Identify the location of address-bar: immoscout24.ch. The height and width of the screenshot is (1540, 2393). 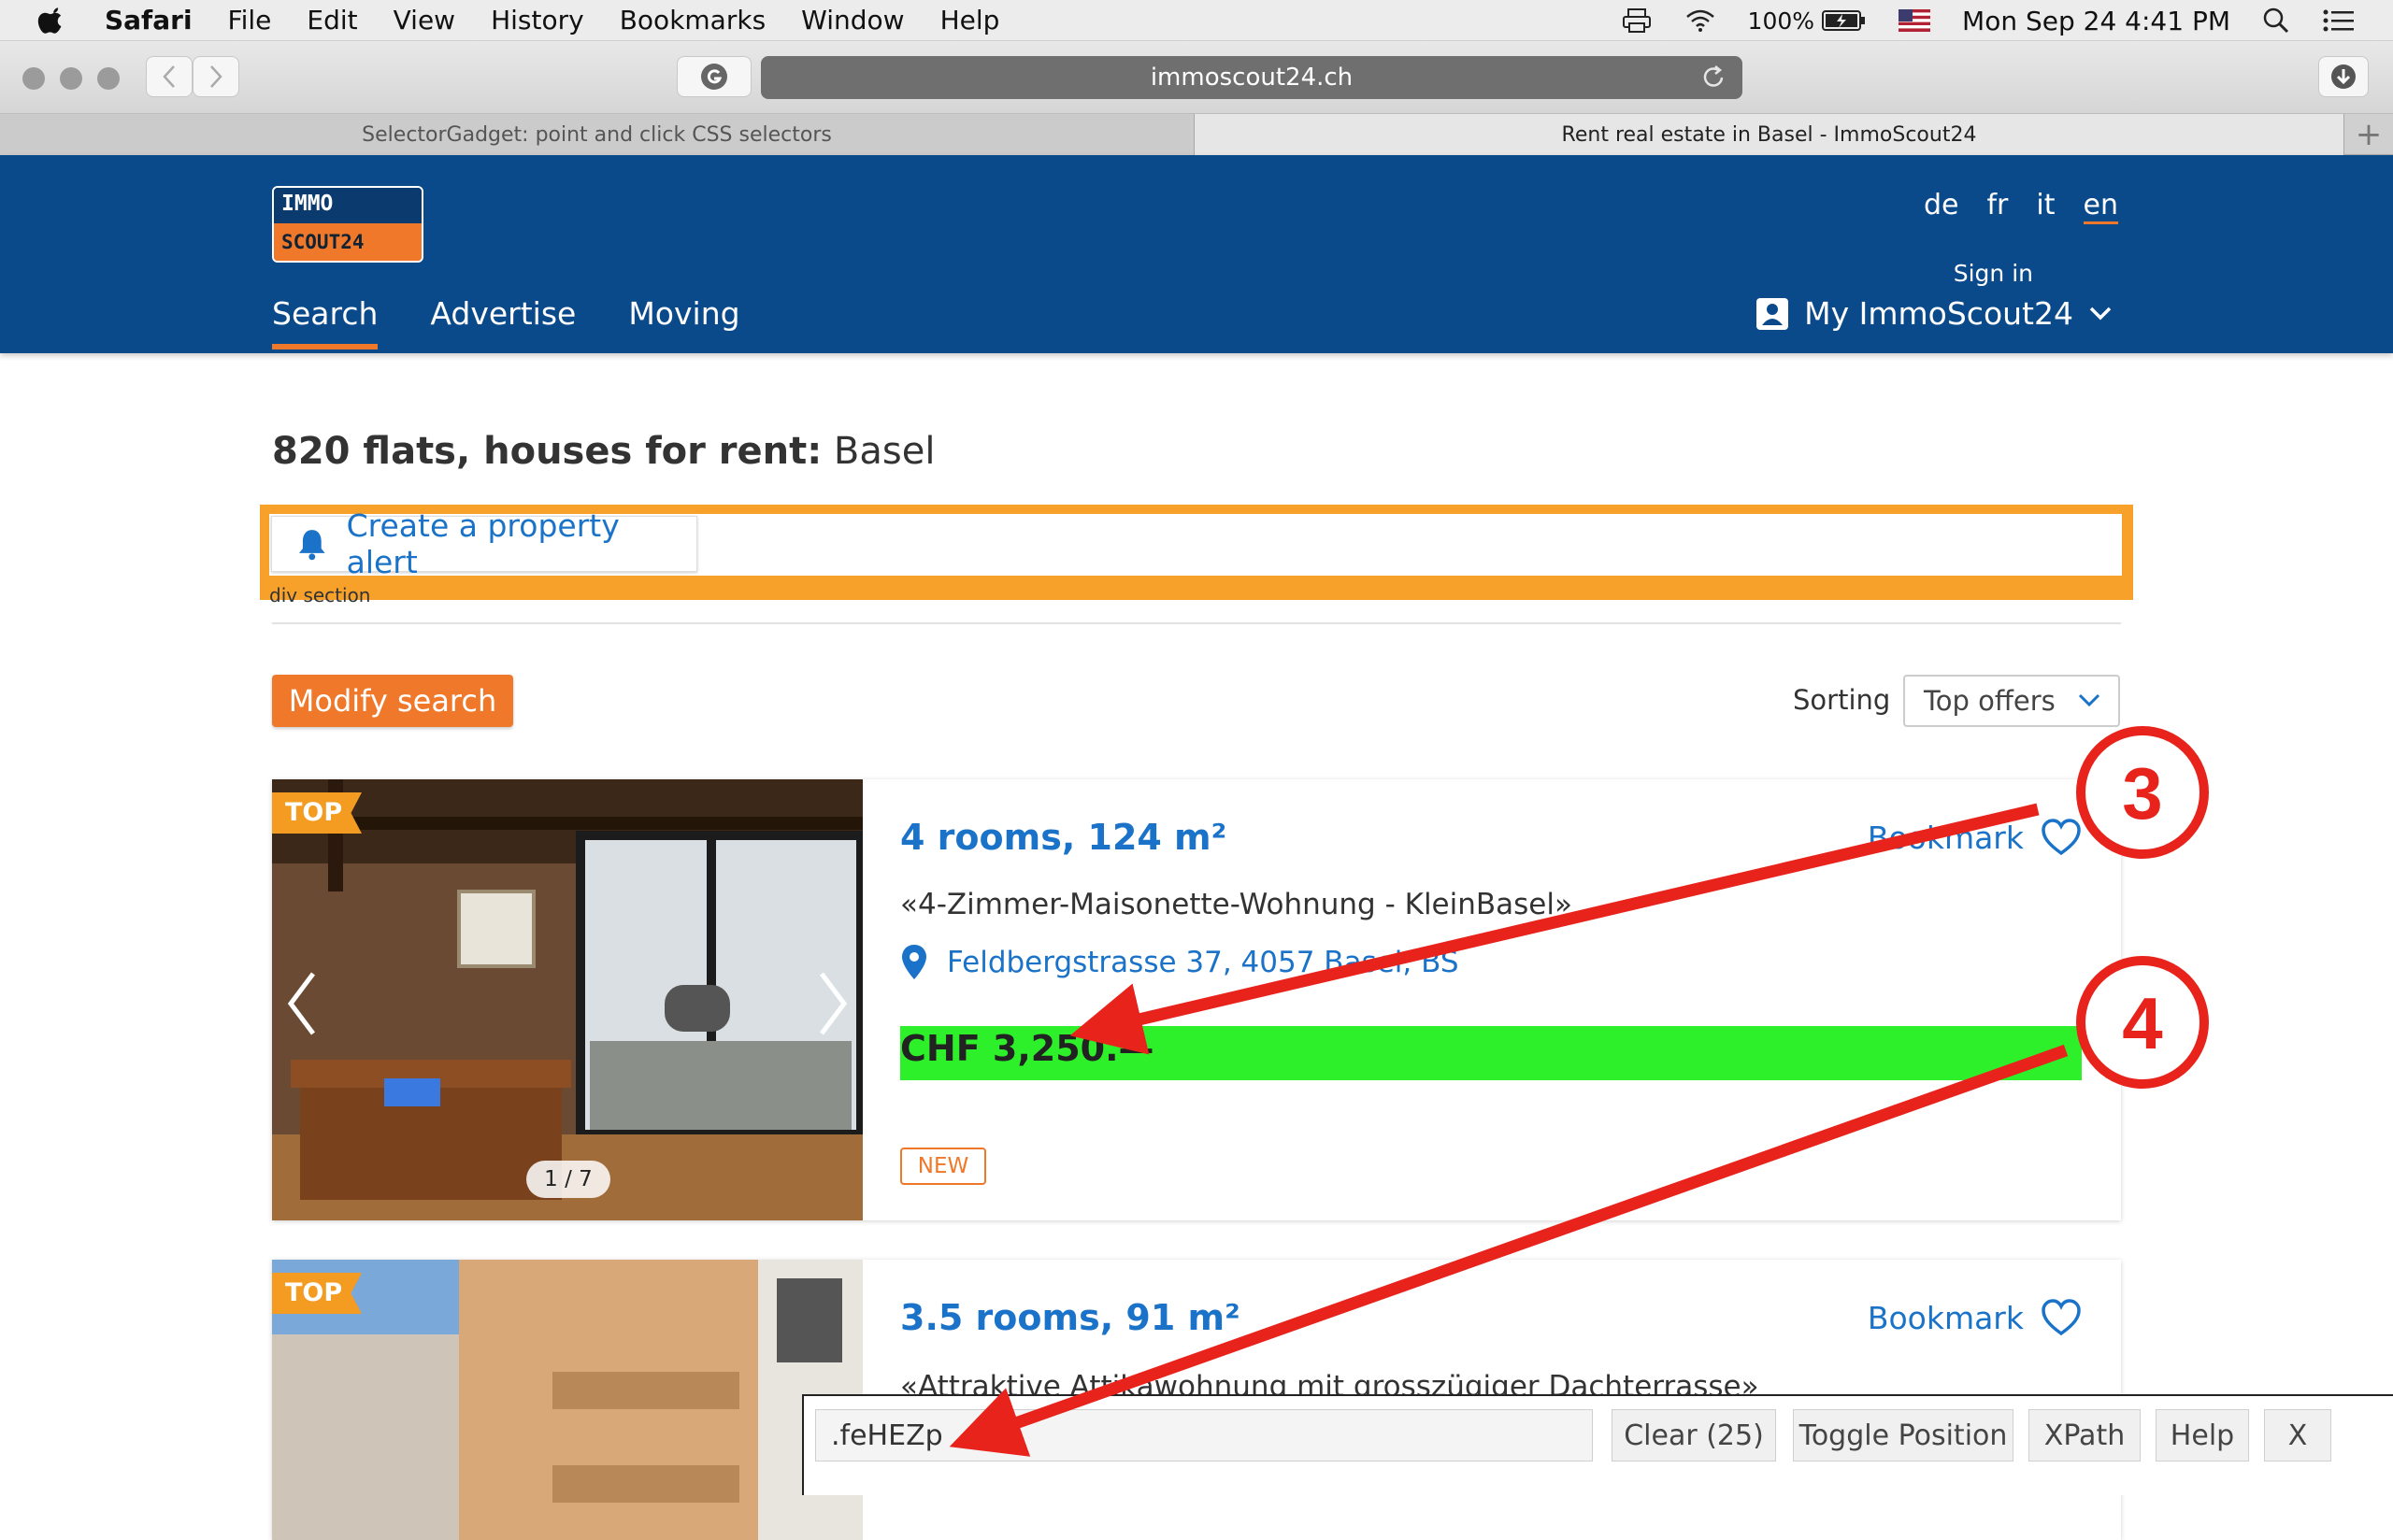
(1252, 77).